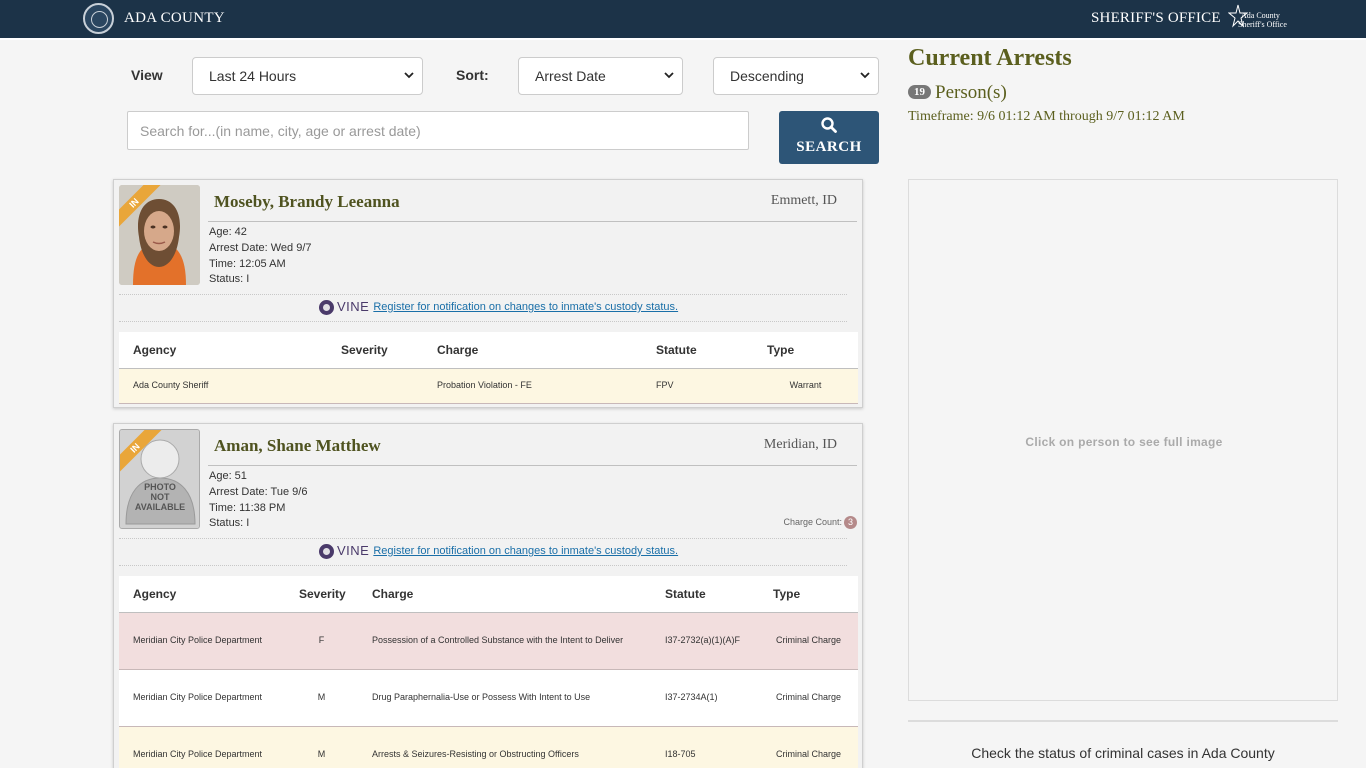 The height and width of the screenshot is (768, 1366). Describe the element at coordinates (258, 492) in the screenshot. I see `inmate-arrest-date: Arrest Date: Tue 9/6` at that location.